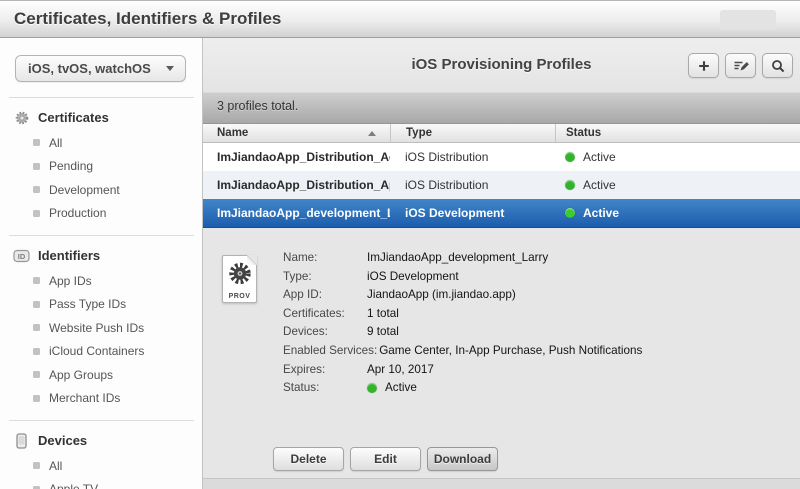 This screenshot has width=800, height=489. I want to click on profile-type: iOS Development, so click(455, 213).